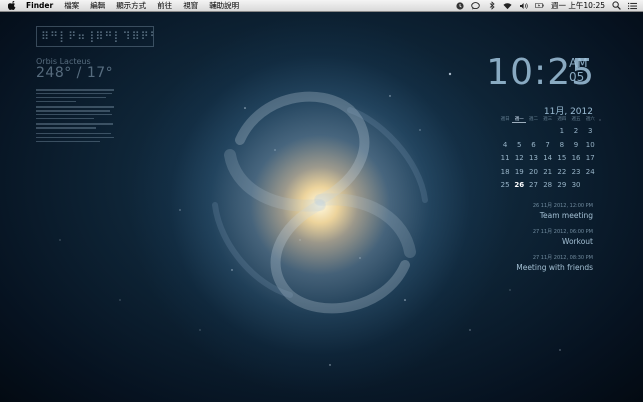 This screenshot has width=643, height=402. Describe the element at coordinates (576, 175) in the screenshot. I see `calendar-day: 23` at that location.